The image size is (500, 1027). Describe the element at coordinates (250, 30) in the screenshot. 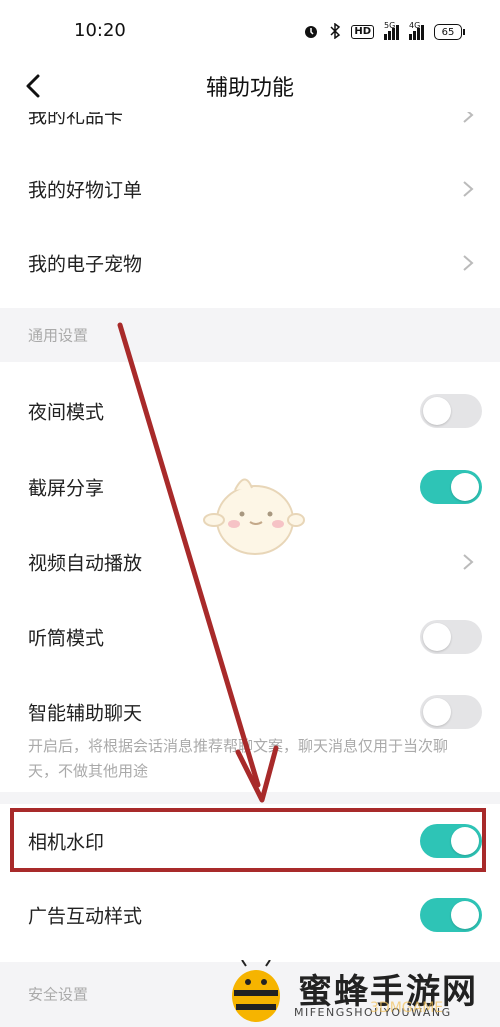

I see `status-bar: 10:20 HD 5G 4G 65` at that location.